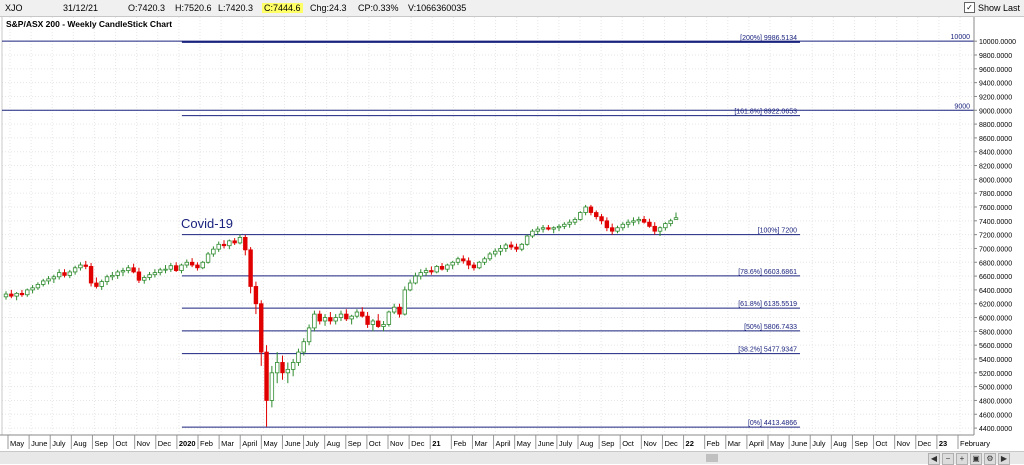 This screenshot has height=465, width=1024. Describe the element at coordinates (236, 8) in the screenshot. I see `quote-low: L:7420.3` at that location.